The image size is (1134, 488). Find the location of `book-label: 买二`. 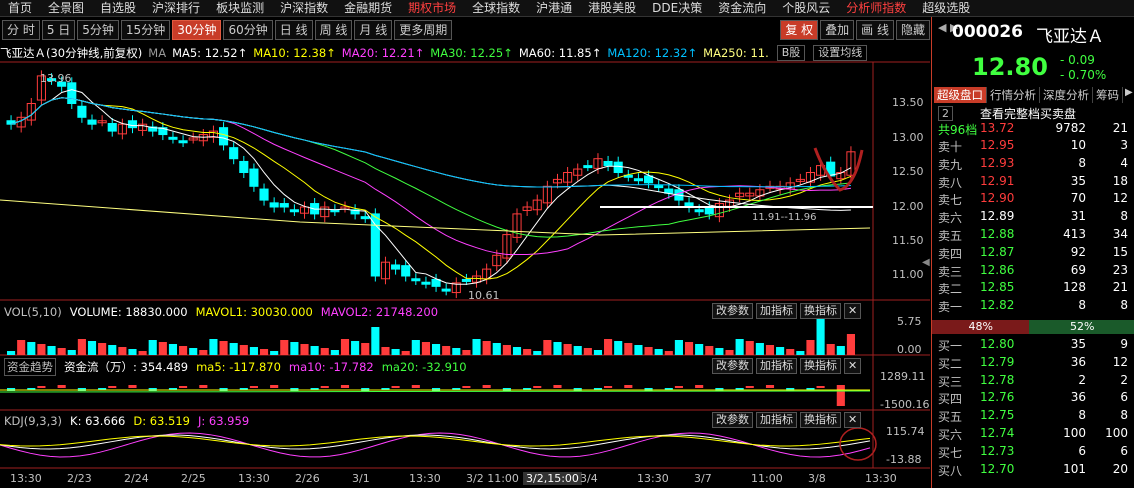

book-label: 买二 is located at coordinates (950, 363).